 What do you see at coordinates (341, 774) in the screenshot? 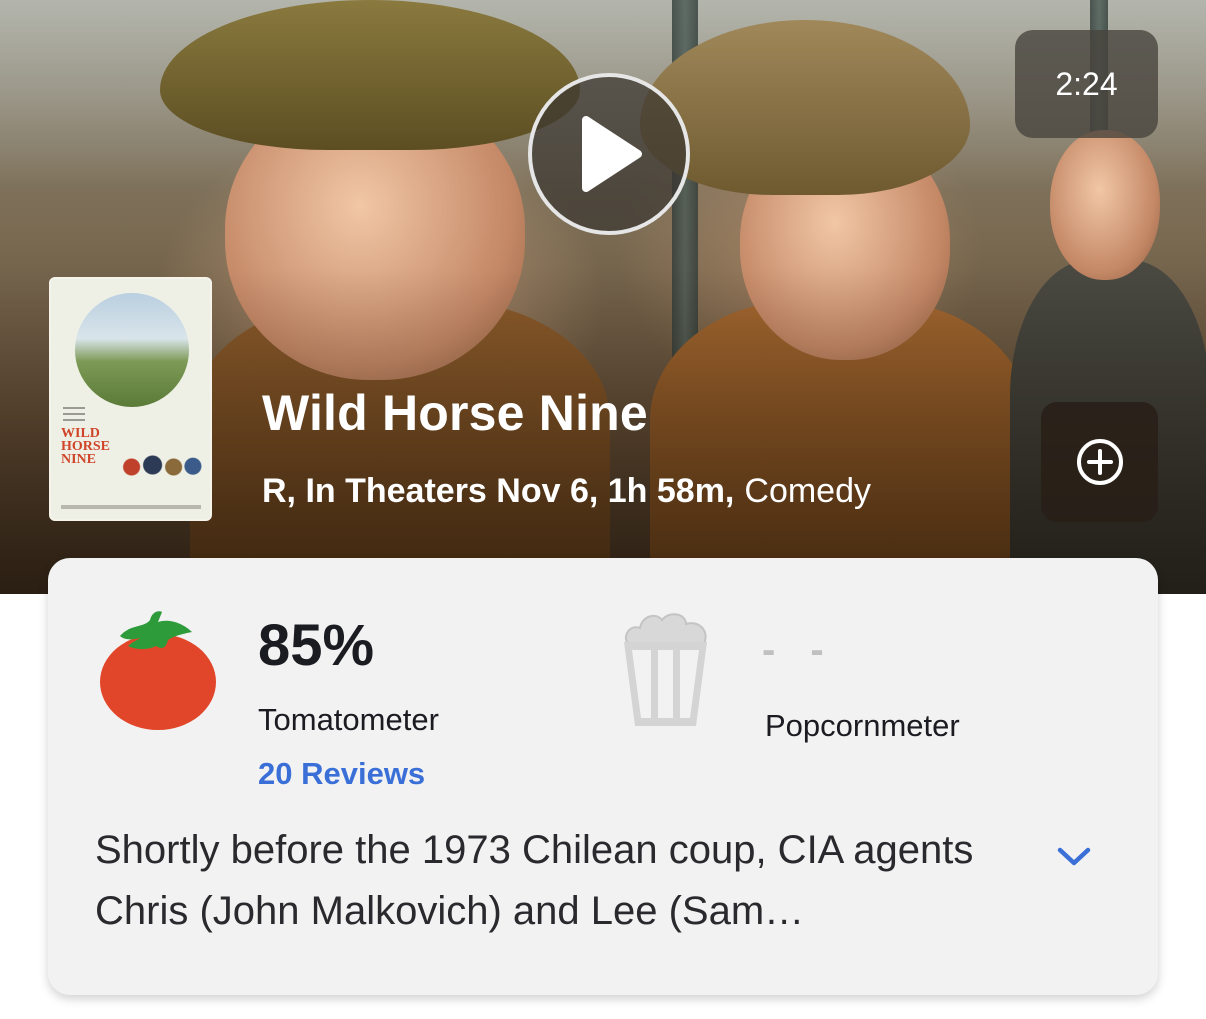
I see `reviews-link: 20 Reviews` at bounding box center [341, 774].